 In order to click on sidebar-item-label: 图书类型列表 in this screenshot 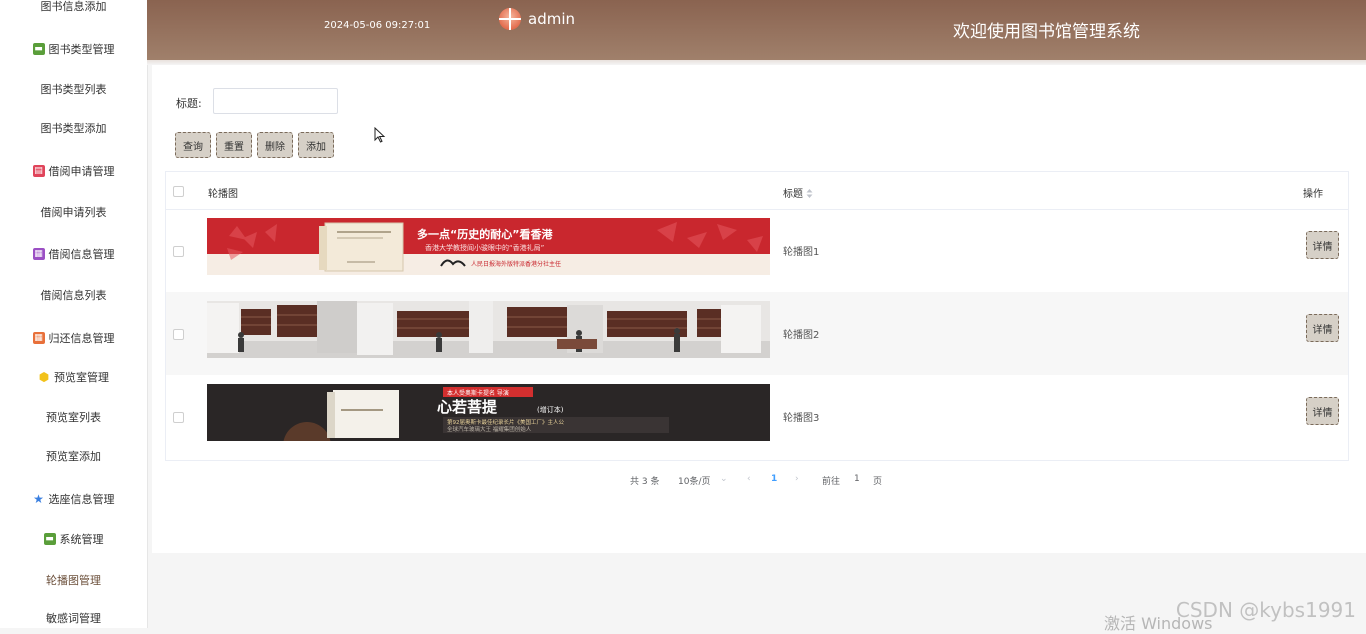, I will do `click(73, 89)`.